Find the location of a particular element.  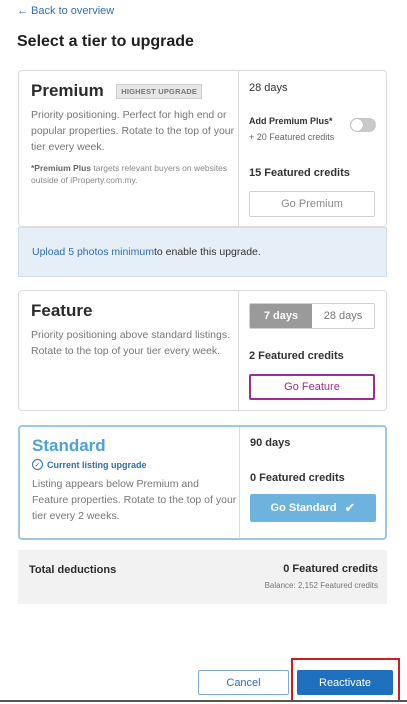

feature-credits: 2 Featured credits is located at coordinates (296, 356).